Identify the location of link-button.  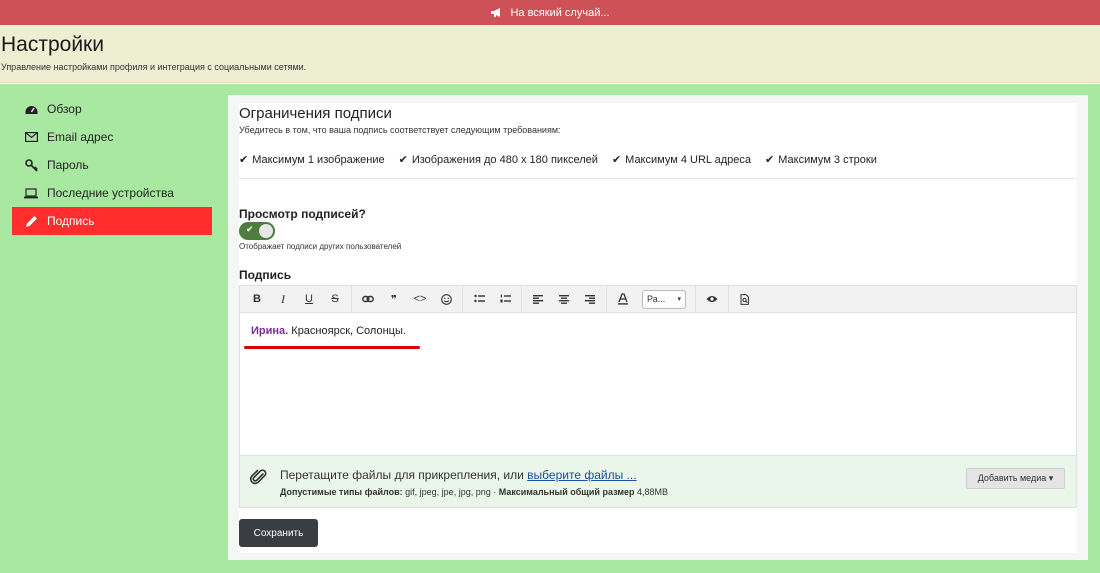
(368, 299).